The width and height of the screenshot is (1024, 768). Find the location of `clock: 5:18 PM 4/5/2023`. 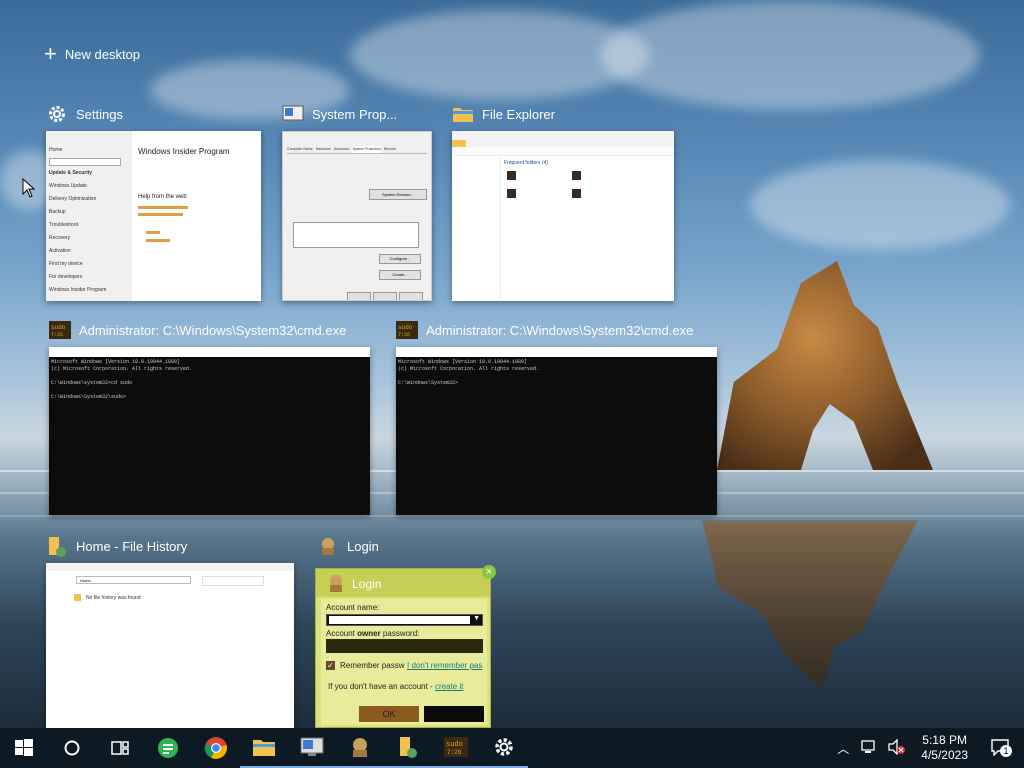

clock: 5:18 PM 4/5/2023 is located at coordinates (944, 748).